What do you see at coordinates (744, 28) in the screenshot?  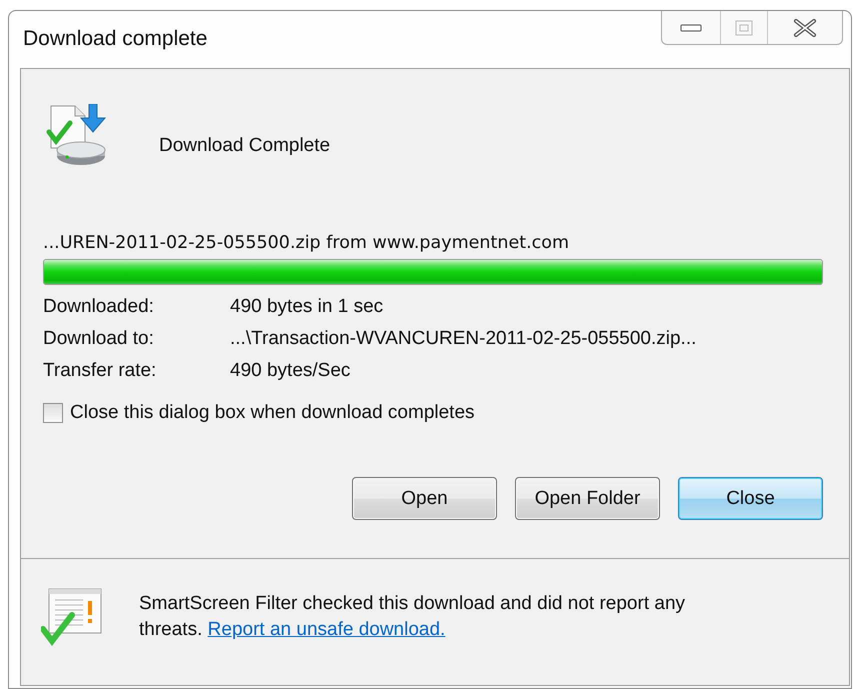 I see `maximize-icon` at bounding box center [744, 28].